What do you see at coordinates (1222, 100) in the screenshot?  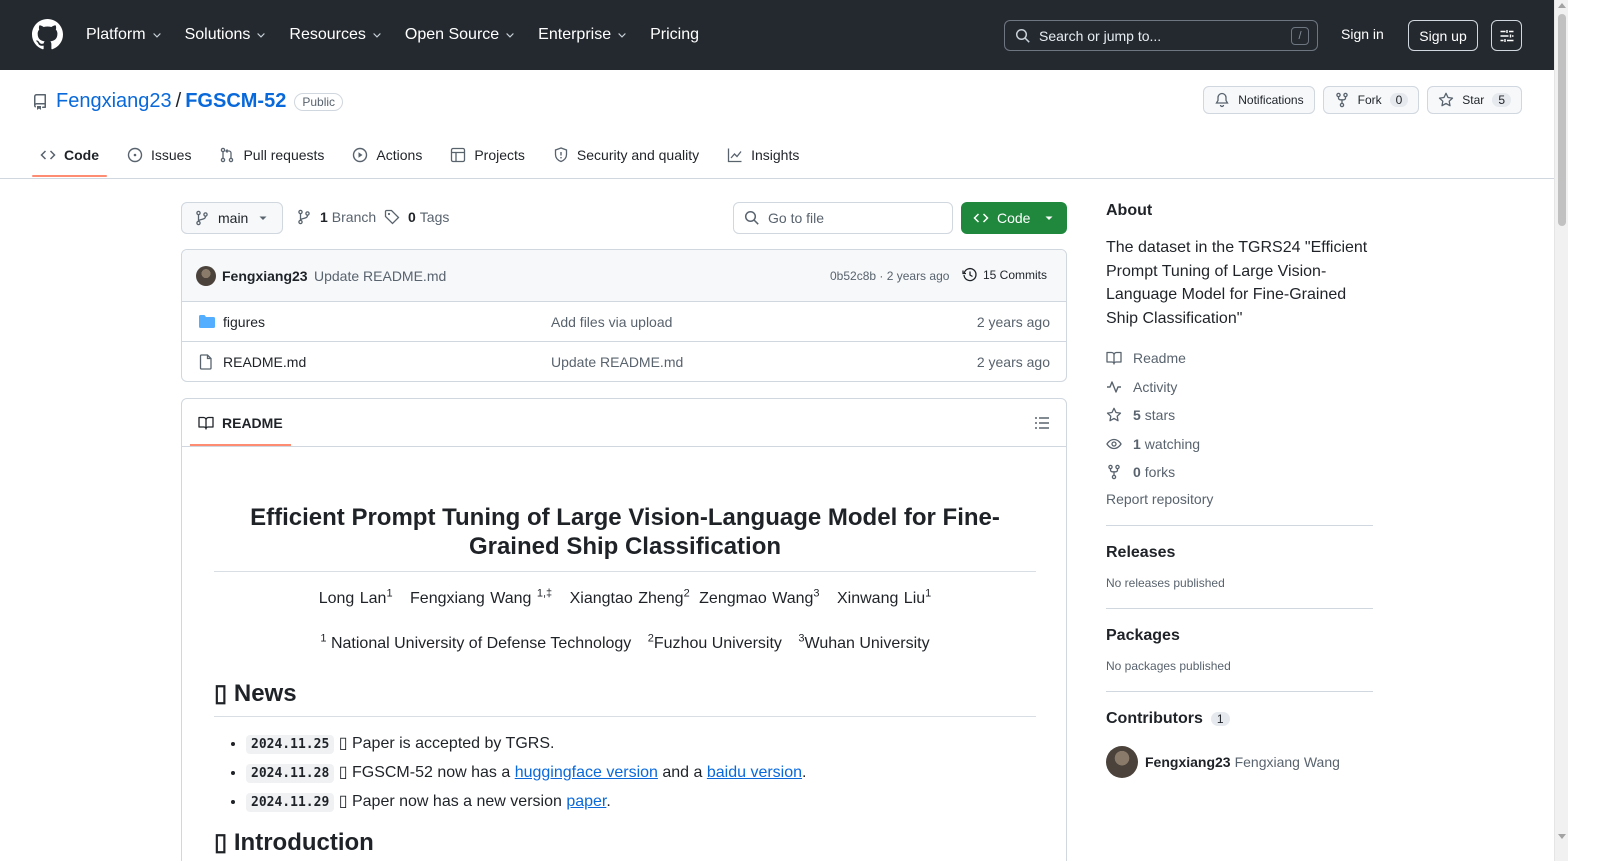 I see `bell-icon` at bounding box center [1222, 100].